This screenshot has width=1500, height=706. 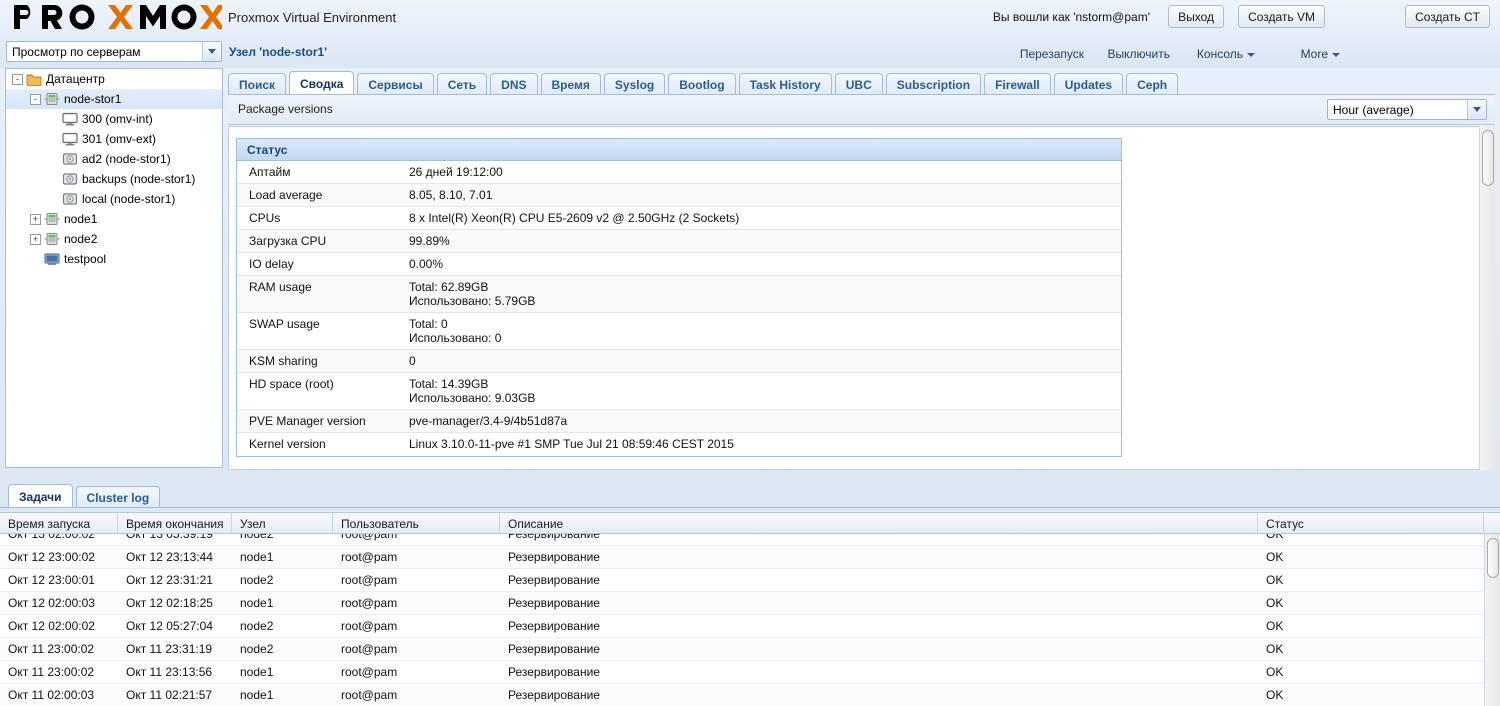 I want to click on tree-item-testpool: testpool, so click(x=114, y=259).